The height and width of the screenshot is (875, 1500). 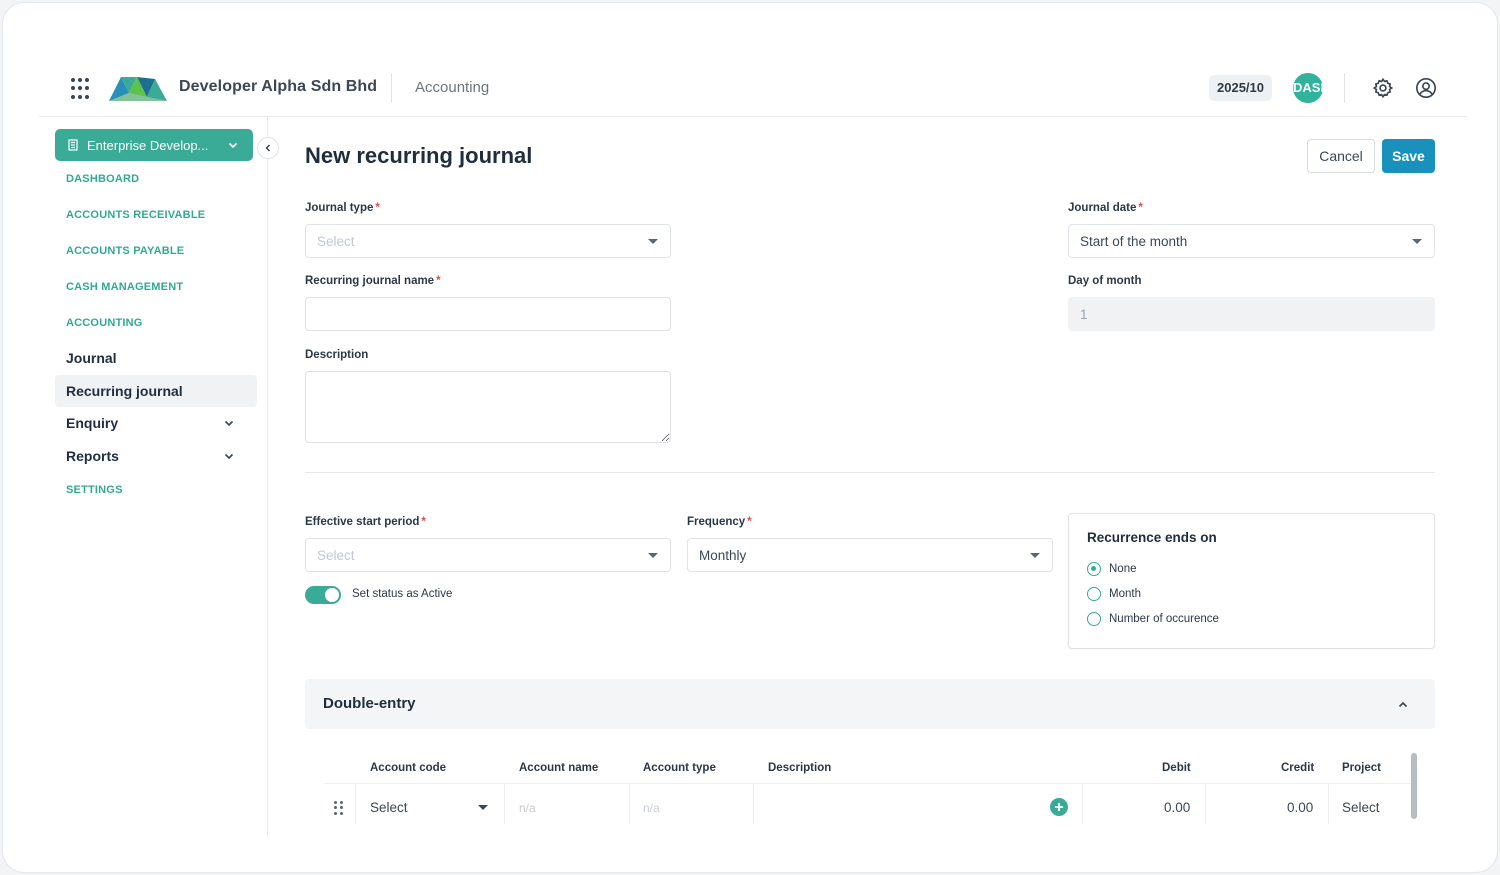 What do you see at coordinates (488, 555) in the screenshot?
I see `effective-start-select: Select` at bounding box center [488, 555].